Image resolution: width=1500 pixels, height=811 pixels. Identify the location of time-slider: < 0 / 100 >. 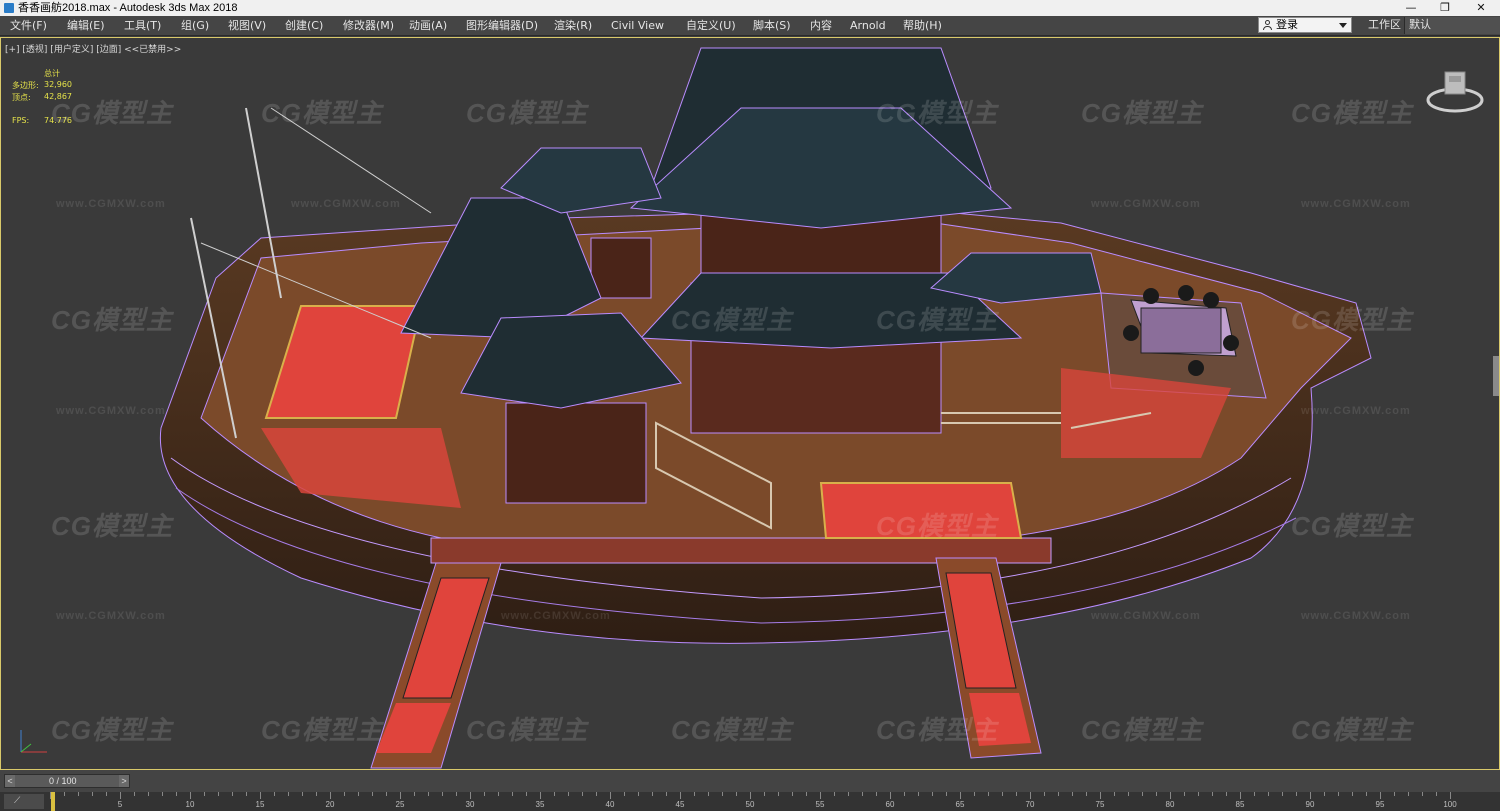
(67, 781).